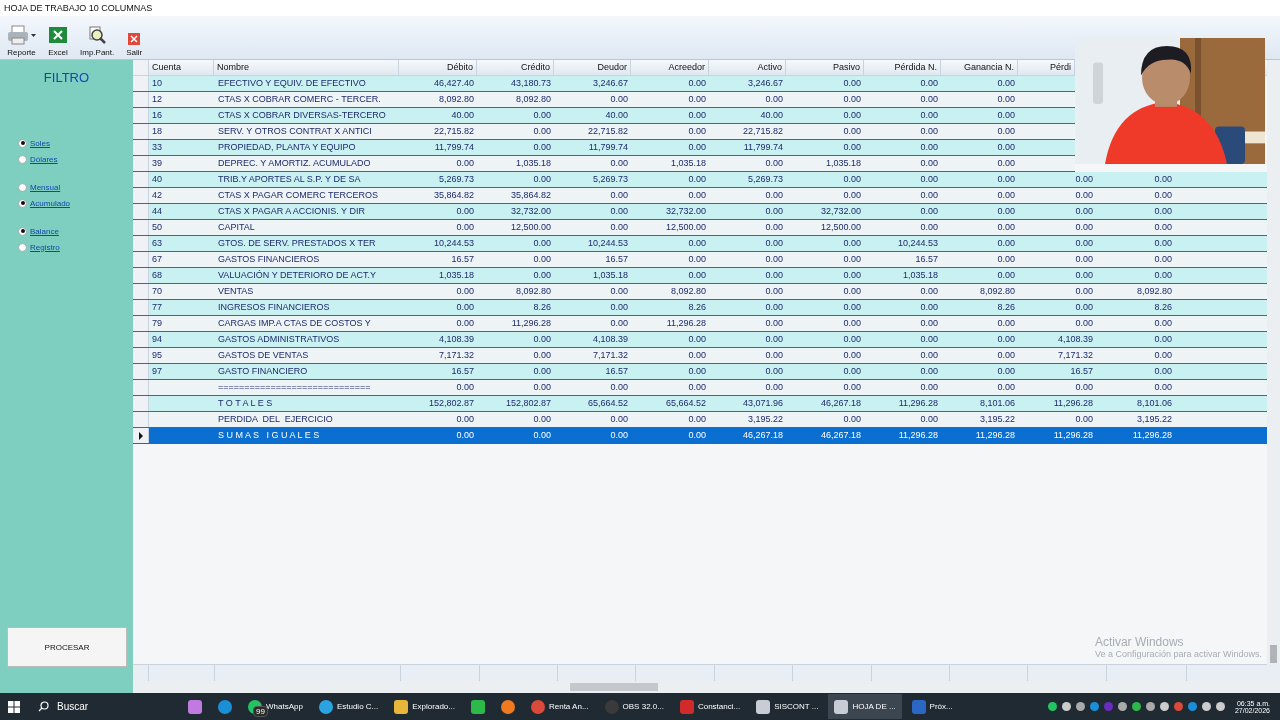 This screenshot has height=720, width=1280. What do you see at coordinates (44, 203) in the screenshot?
I see `radio-button: Acumulado` at bounding box center [44, 203].